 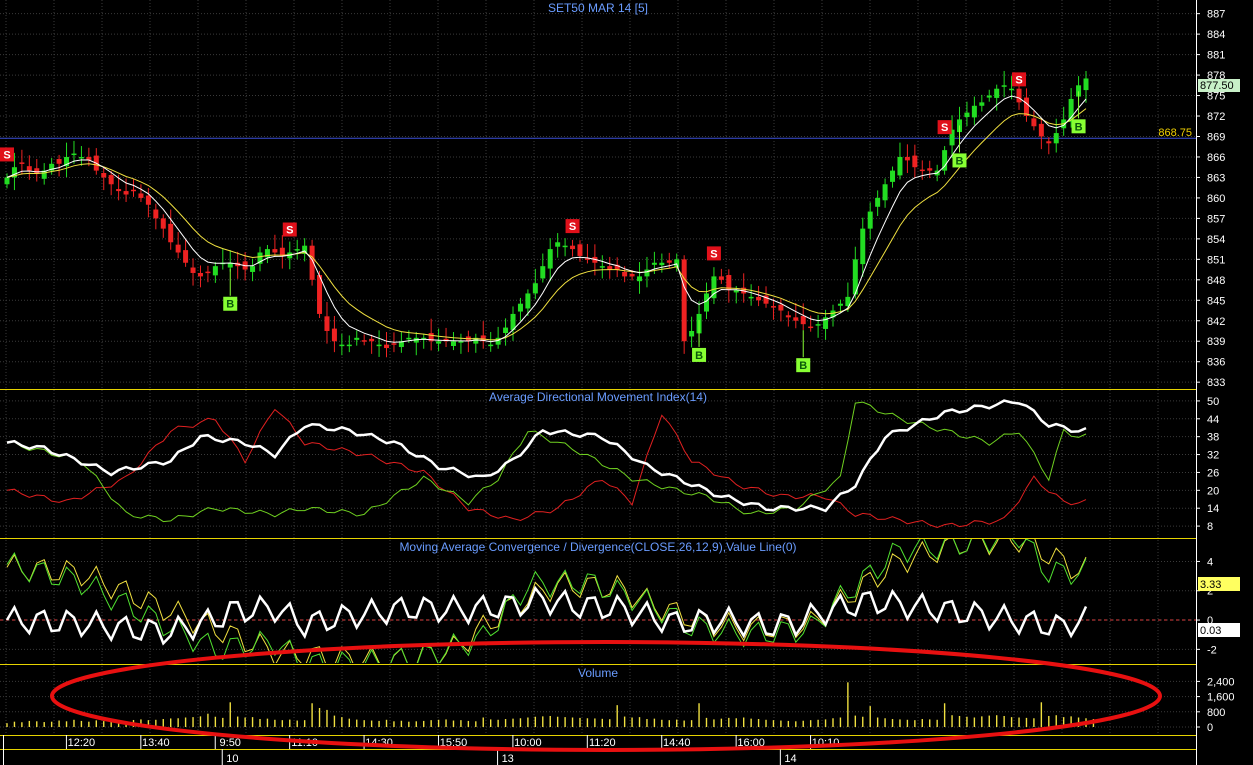 I want to click on adx-tick-label: 50, so click(x=1213, y=402).